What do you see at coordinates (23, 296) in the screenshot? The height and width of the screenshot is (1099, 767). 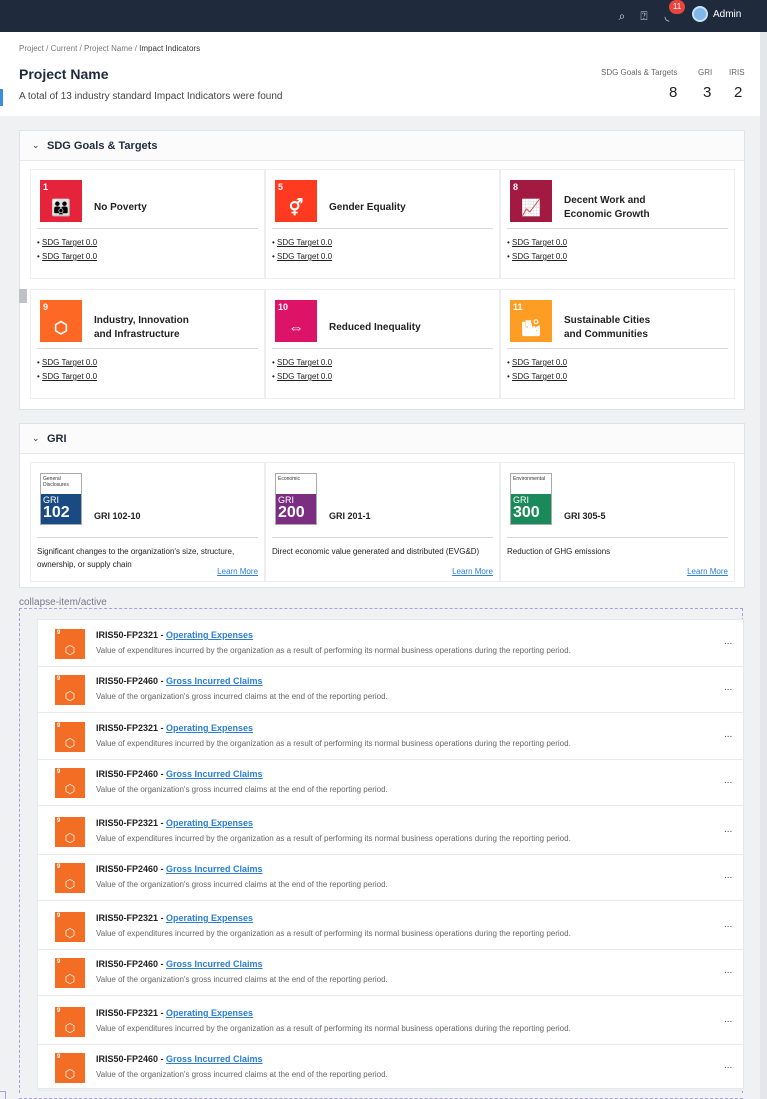 I see `drag-handle` at bounding box center [23, 296].